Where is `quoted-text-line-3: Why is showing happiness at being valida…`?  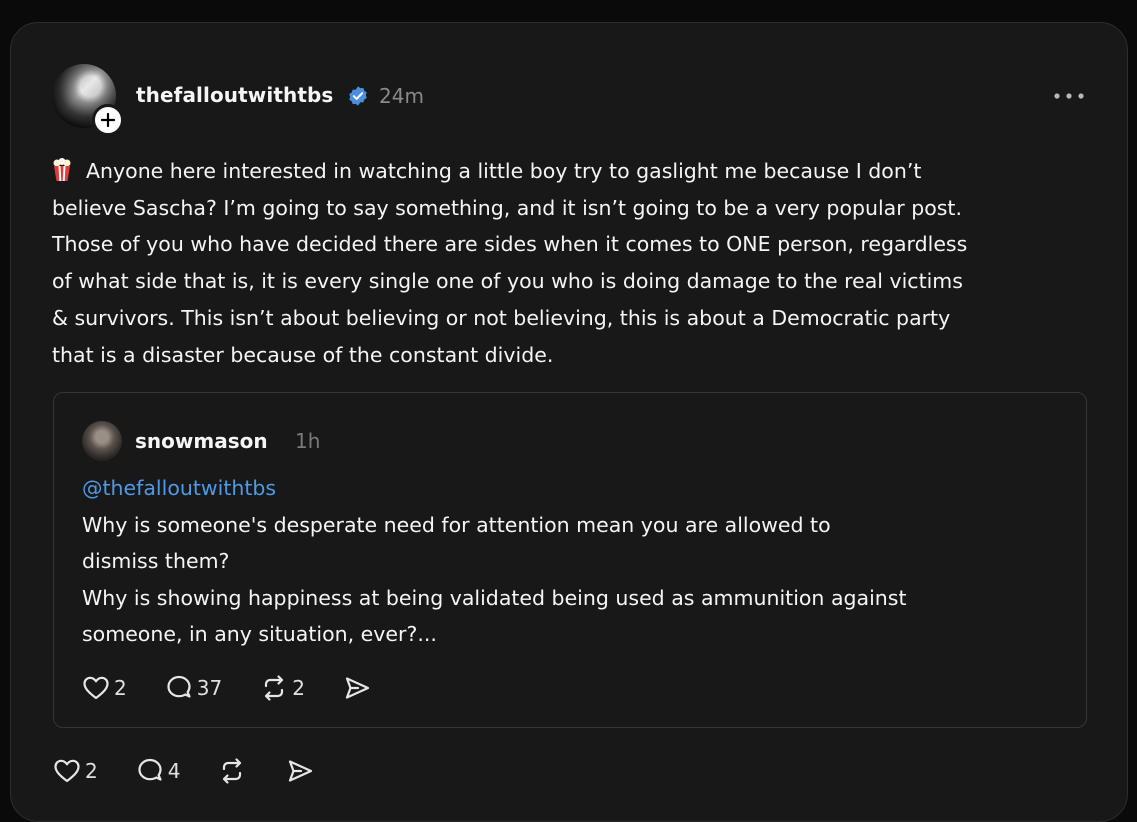 quoted-text-line-3: Why is showing happiness at being valida… is located at coordinates (494, 597).